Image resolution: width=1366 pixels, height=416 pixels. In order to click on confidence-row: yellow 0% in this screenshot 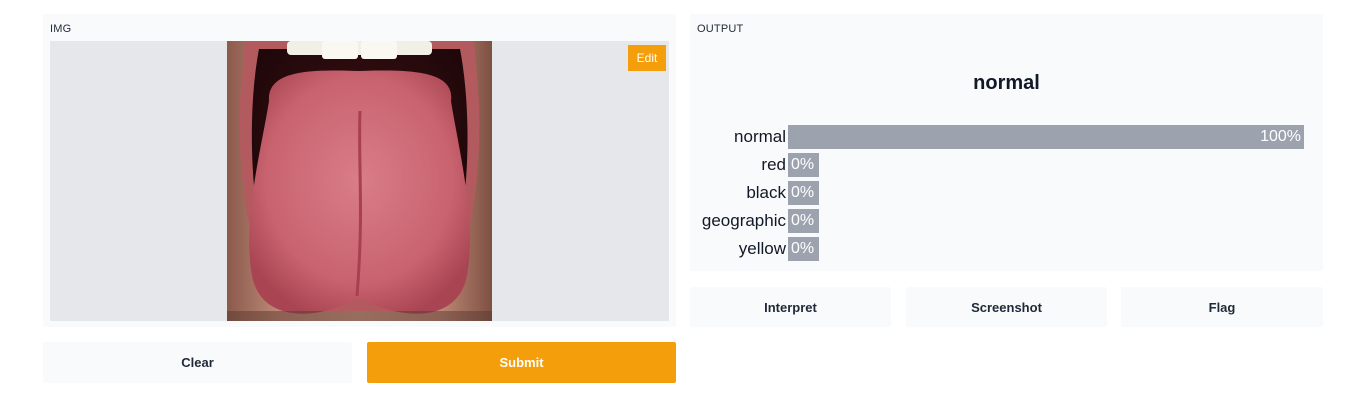, I will do `click(1006, 249)`.